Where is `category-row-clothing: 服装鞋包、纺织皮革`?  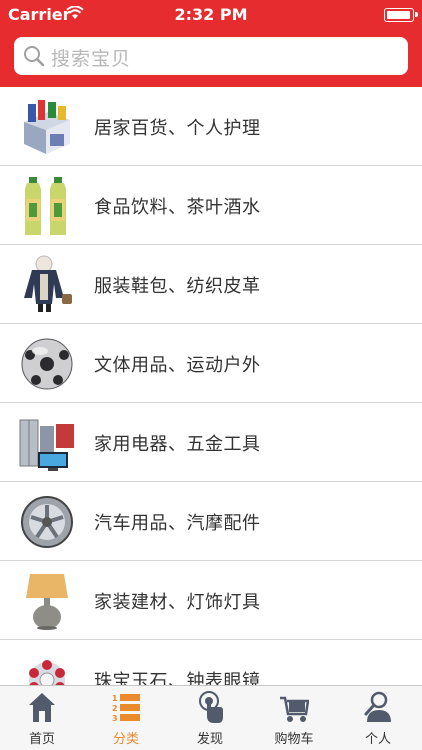 category-row-clothing: 服装鞋包、纺织皮革 is located at coordinates (211, 284).